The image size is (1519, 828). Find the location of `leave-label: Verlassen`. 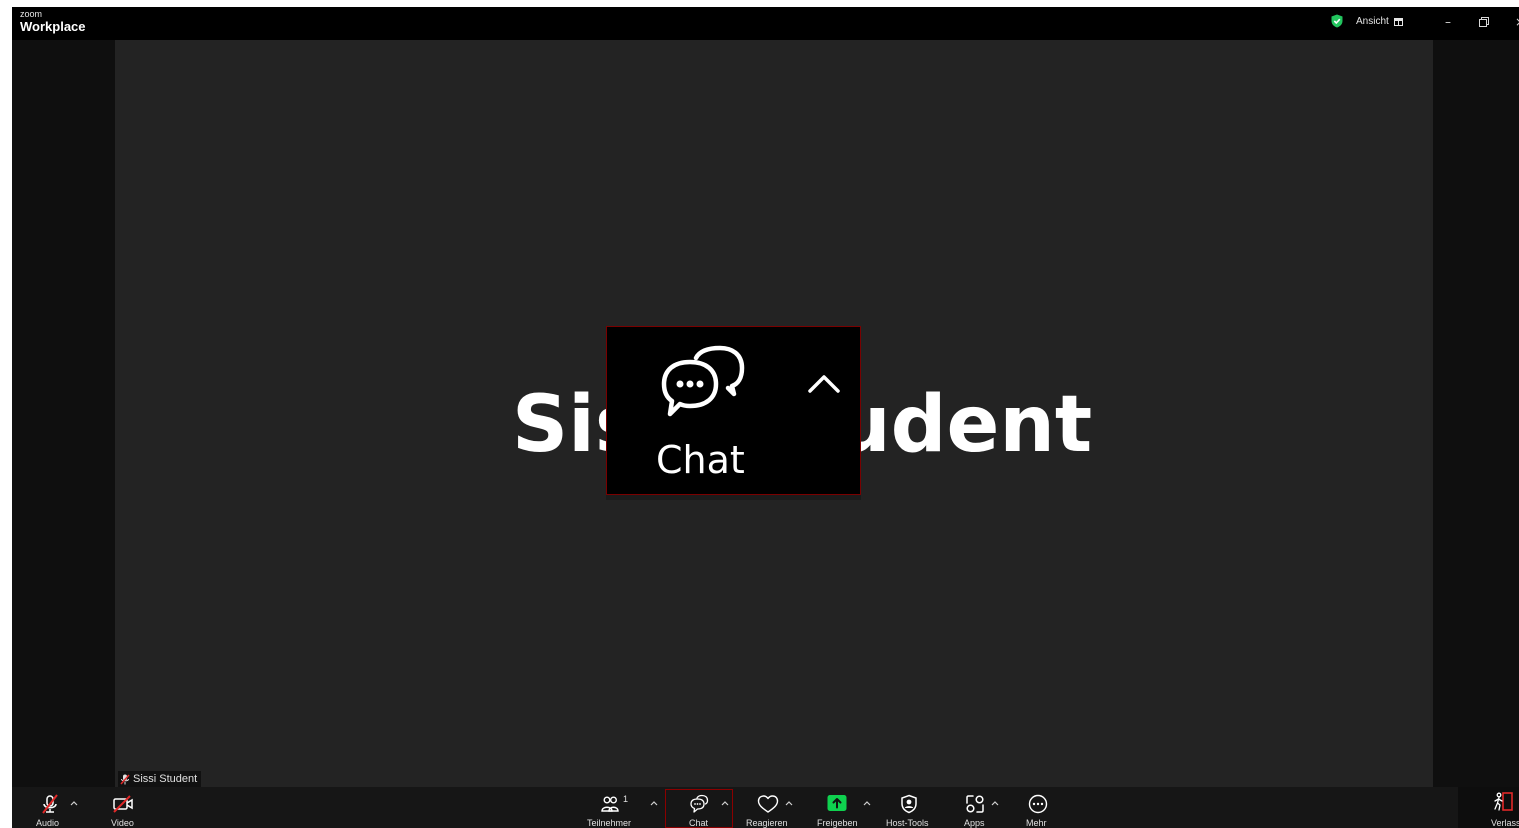

leave-label: Verlassen is located at coordinates (1505, 823).